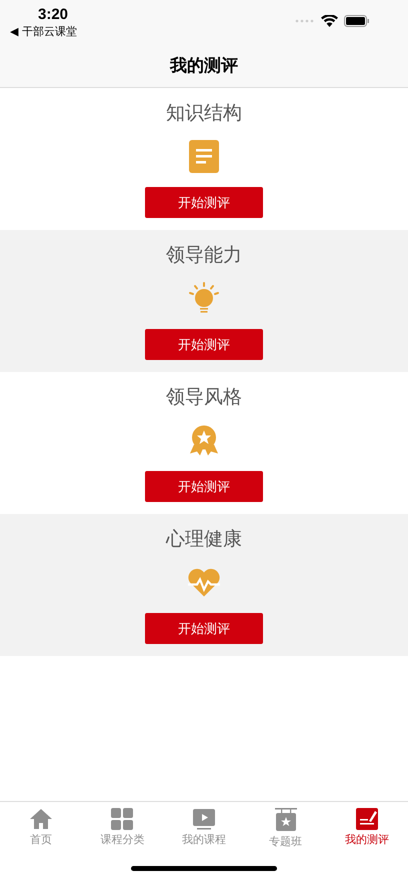 This screenshot has height=883, width=408. I want to click on page-title: 我的测评, so click(204, 66).